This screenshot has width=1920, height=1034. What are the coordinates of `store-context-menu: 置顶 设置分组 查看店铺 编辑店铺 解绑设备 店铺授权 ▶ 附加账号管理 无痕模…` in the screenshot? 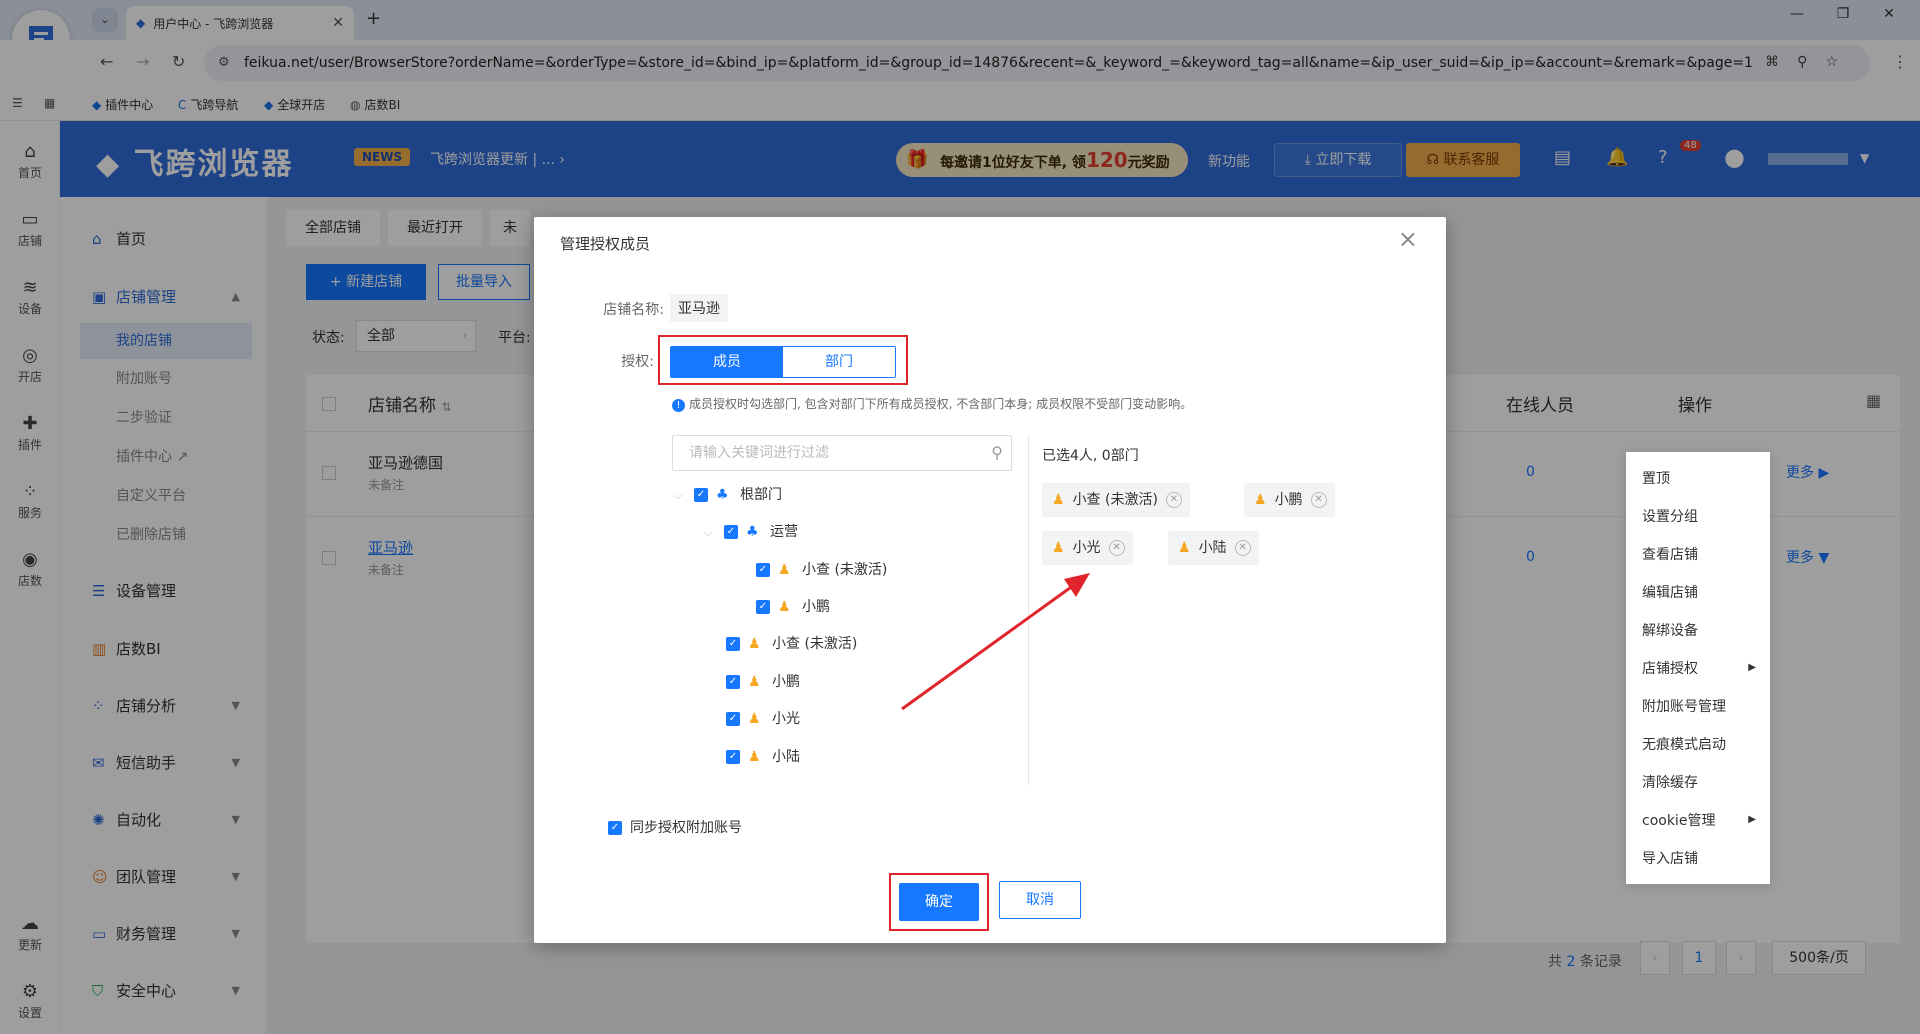 It's located at (1698, 668).